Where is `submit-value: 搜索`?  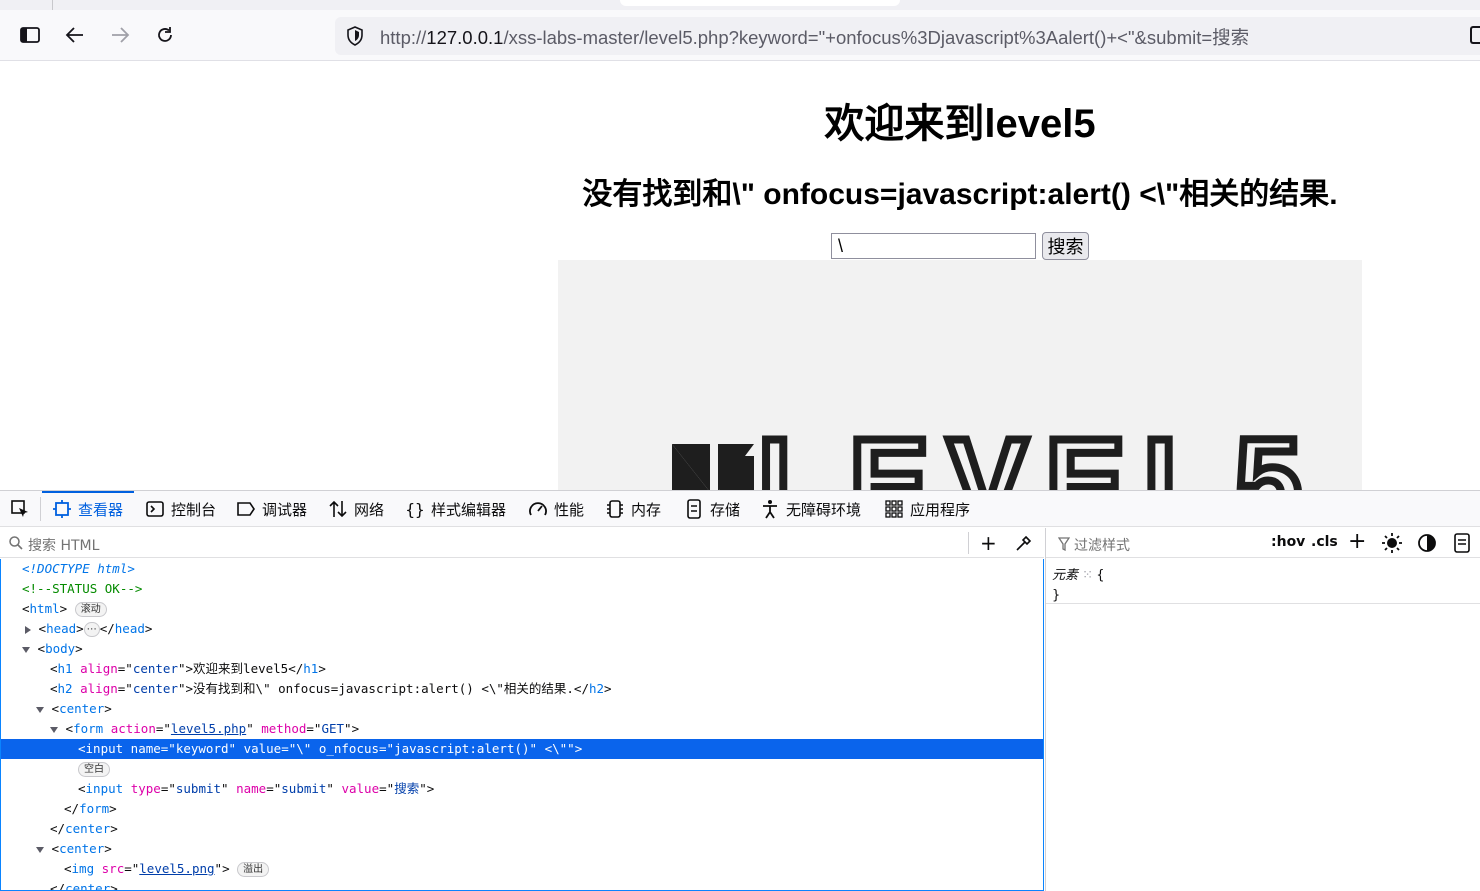 submit-value: 搜索 is located at coordinates (407, 788).